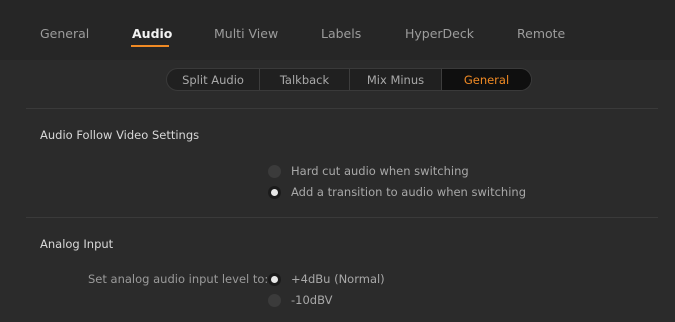 This screenshot has height=322, width=675. I want to click on radio-label: Hard cut audio when switching, so click(380, 171).